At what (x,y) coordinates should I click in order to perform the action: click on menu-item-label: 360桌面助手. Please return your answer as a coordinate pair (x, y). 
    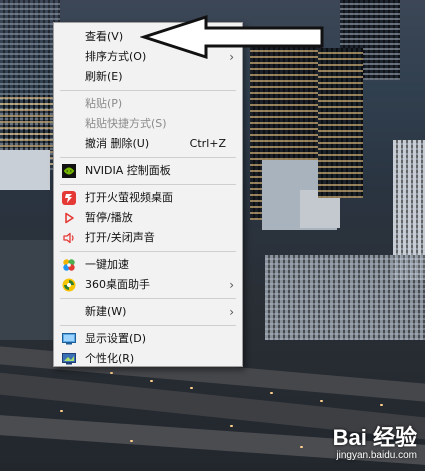
    Looking at the image, I should click on (117, 284).